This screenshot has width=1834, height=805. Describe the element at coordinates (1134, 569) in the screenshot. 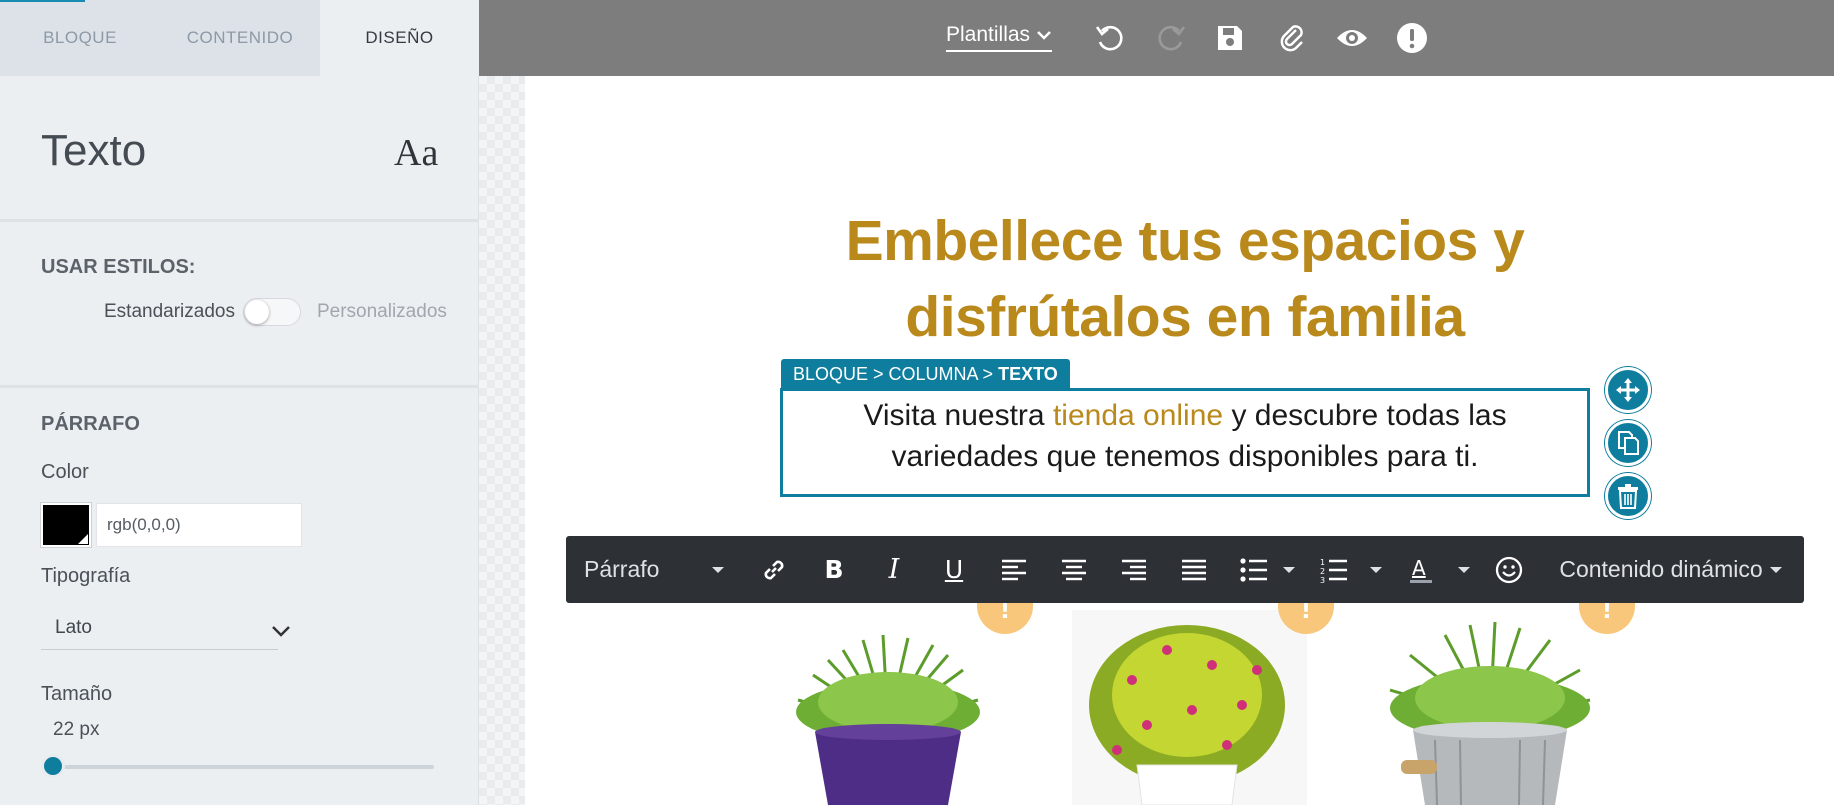

I see `align-right-icon` at that location.